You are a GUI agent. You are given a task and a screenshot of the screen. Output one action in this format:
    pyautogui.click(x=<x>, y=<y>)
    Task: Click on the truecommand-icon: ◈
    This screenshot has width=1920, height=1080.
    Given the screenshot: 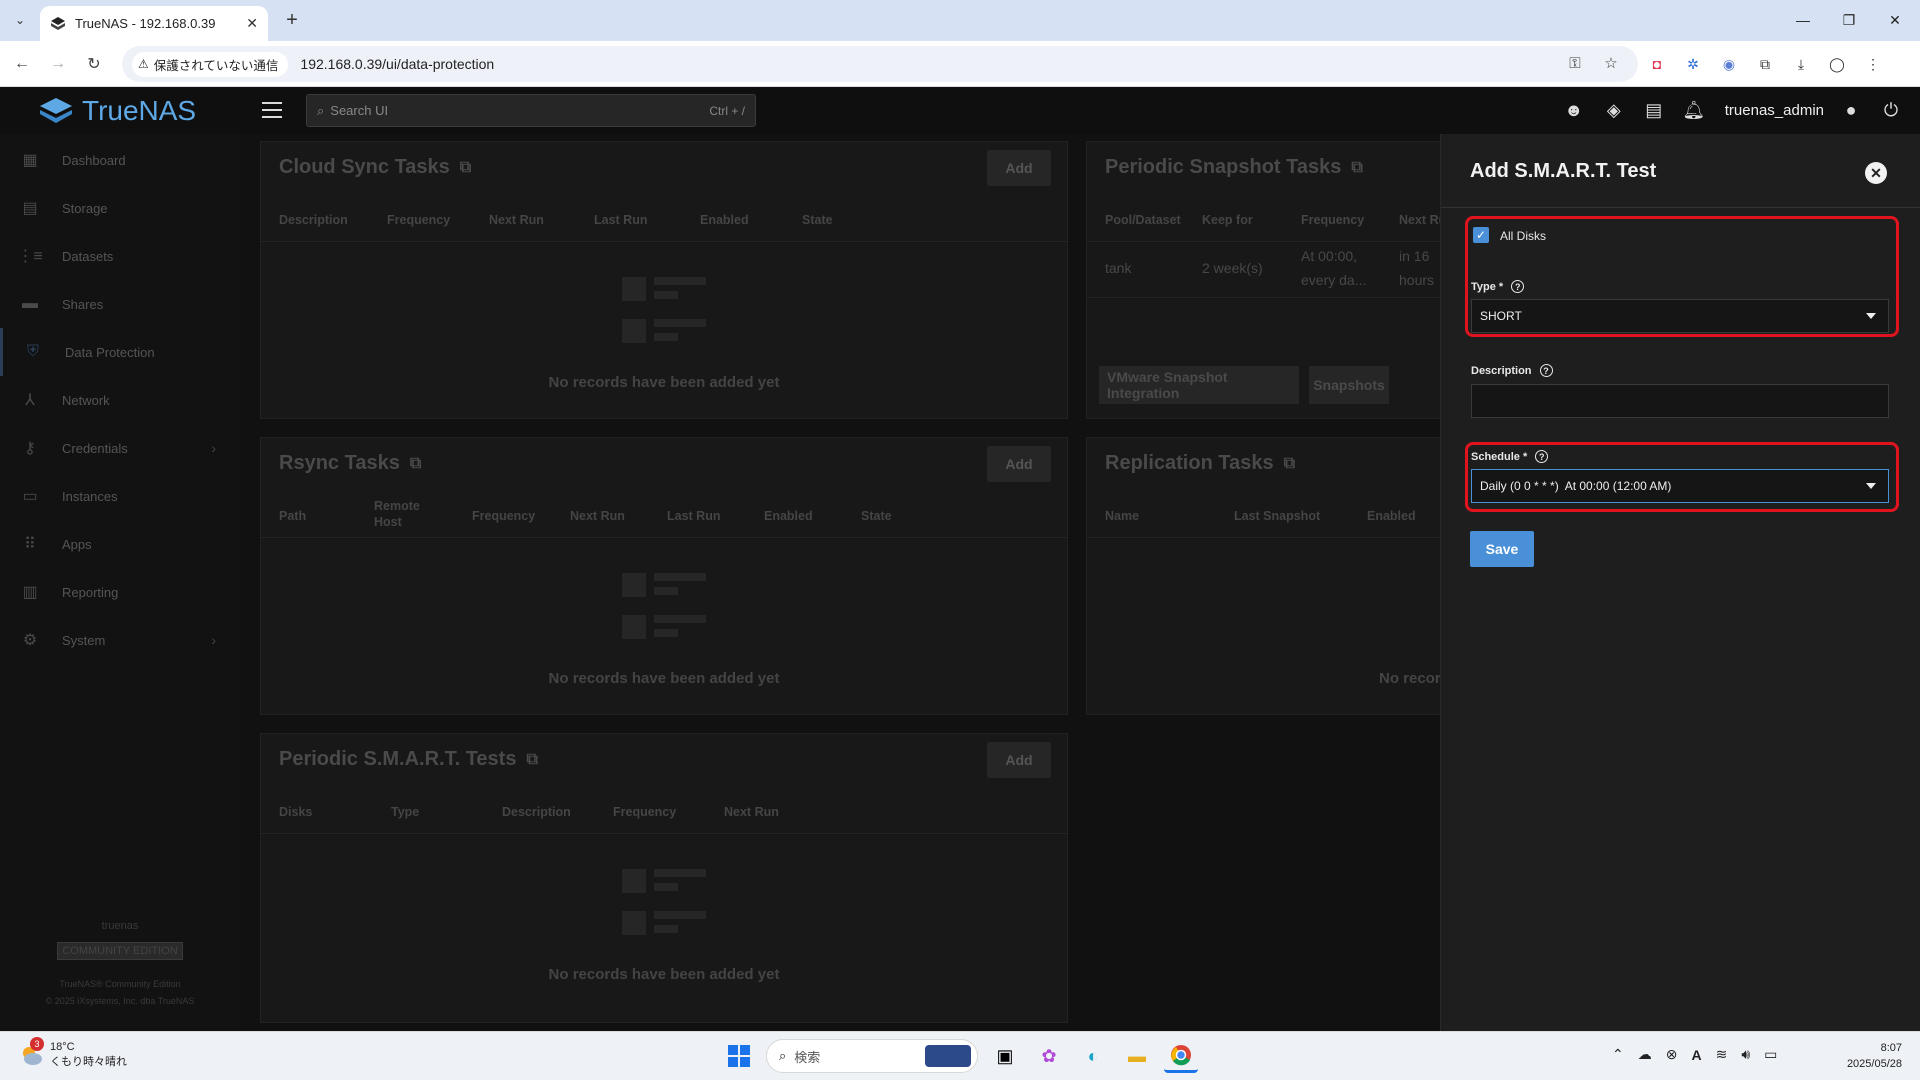 What is the action you would take?
    pyautogui.click(x=1614, y=110)
    